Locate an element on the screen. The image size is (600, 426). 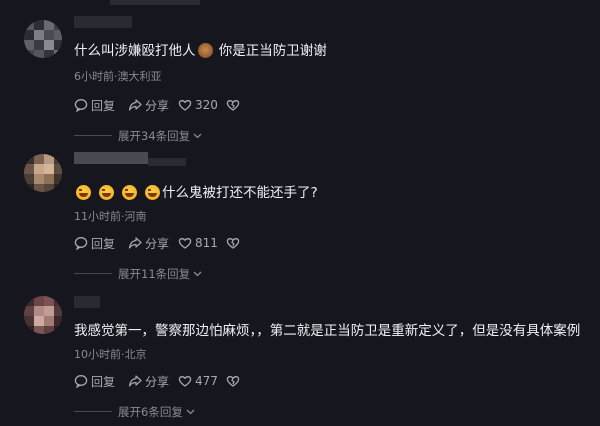
like-button: 811 is located at coordinates (198, 243).